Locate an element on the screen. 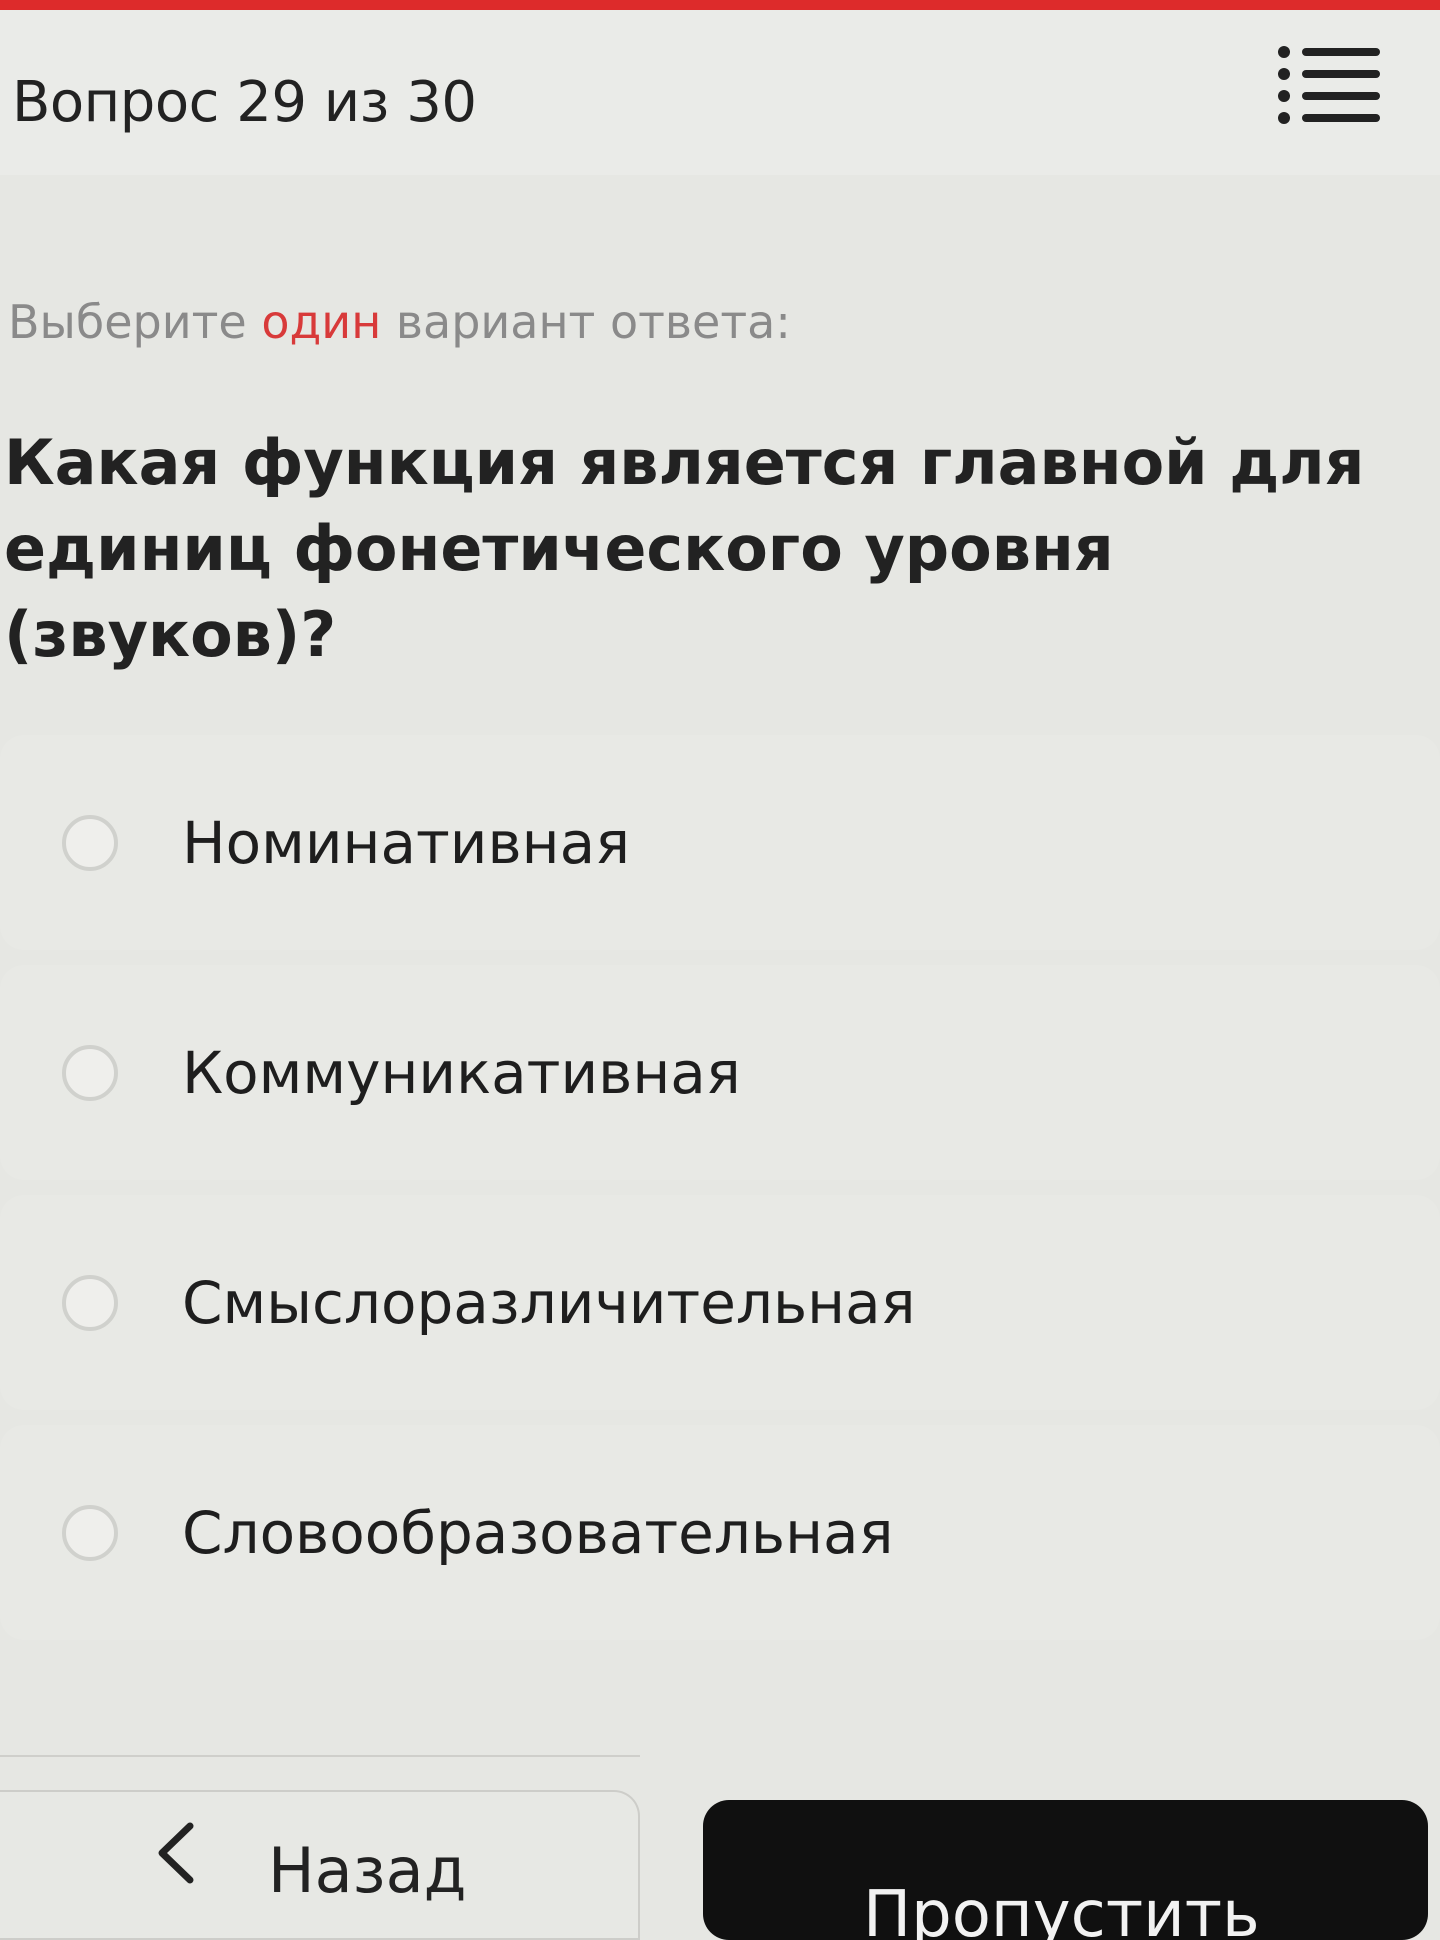 Image resolution: width=1440 pixels, height=1940 pixels. answer-option-label: Словообразовательная is located at coordinates (538, 1532).